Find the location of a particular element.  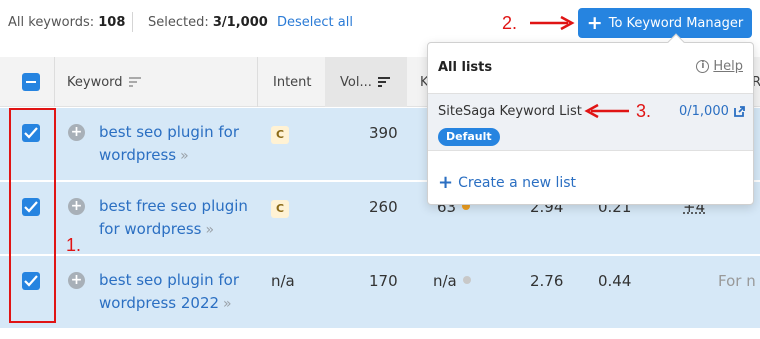

arrow-right-icon is located at coordinates (552, 23).